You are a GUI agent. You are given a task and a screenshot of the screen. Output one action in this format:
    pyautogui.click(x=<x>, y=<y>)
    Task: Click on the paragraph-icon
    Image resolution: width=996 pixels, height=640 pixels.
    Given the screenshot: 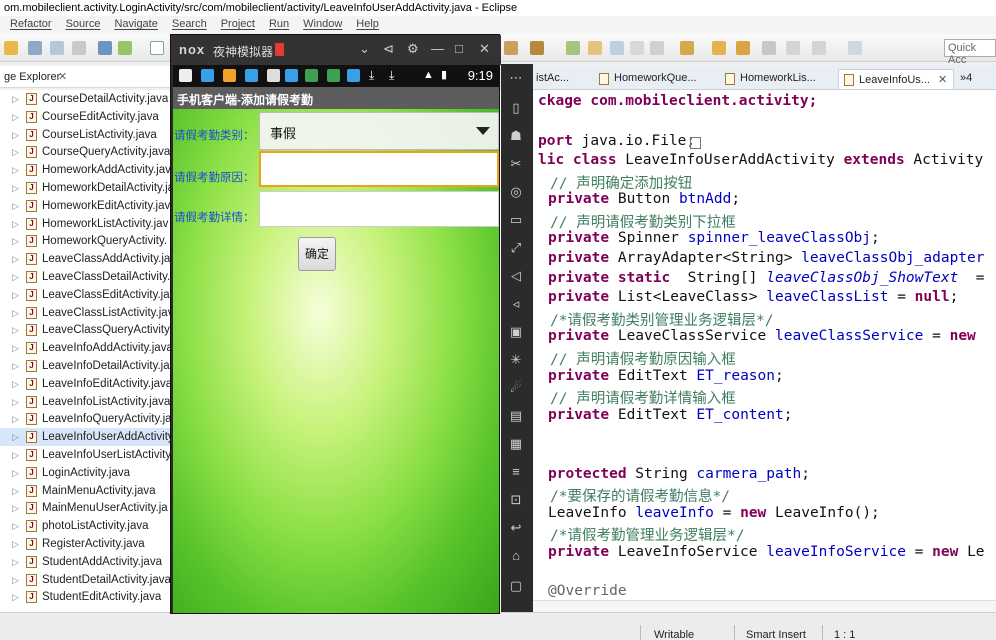 What is the action you would take?
    pyautogui.click(x=657, y=48)
    